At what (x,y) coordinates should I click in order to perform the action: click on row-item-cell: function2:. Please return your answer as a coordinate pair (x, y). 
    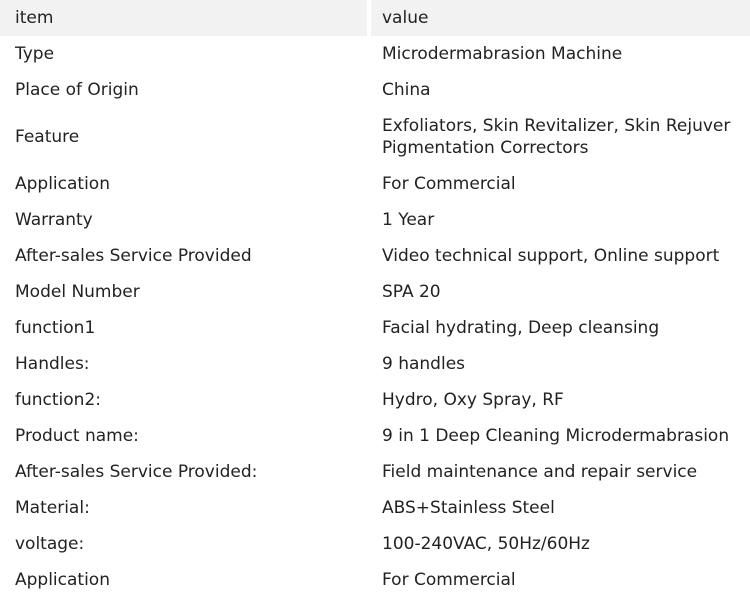
    Looking at the image, I should click on (58, 400).